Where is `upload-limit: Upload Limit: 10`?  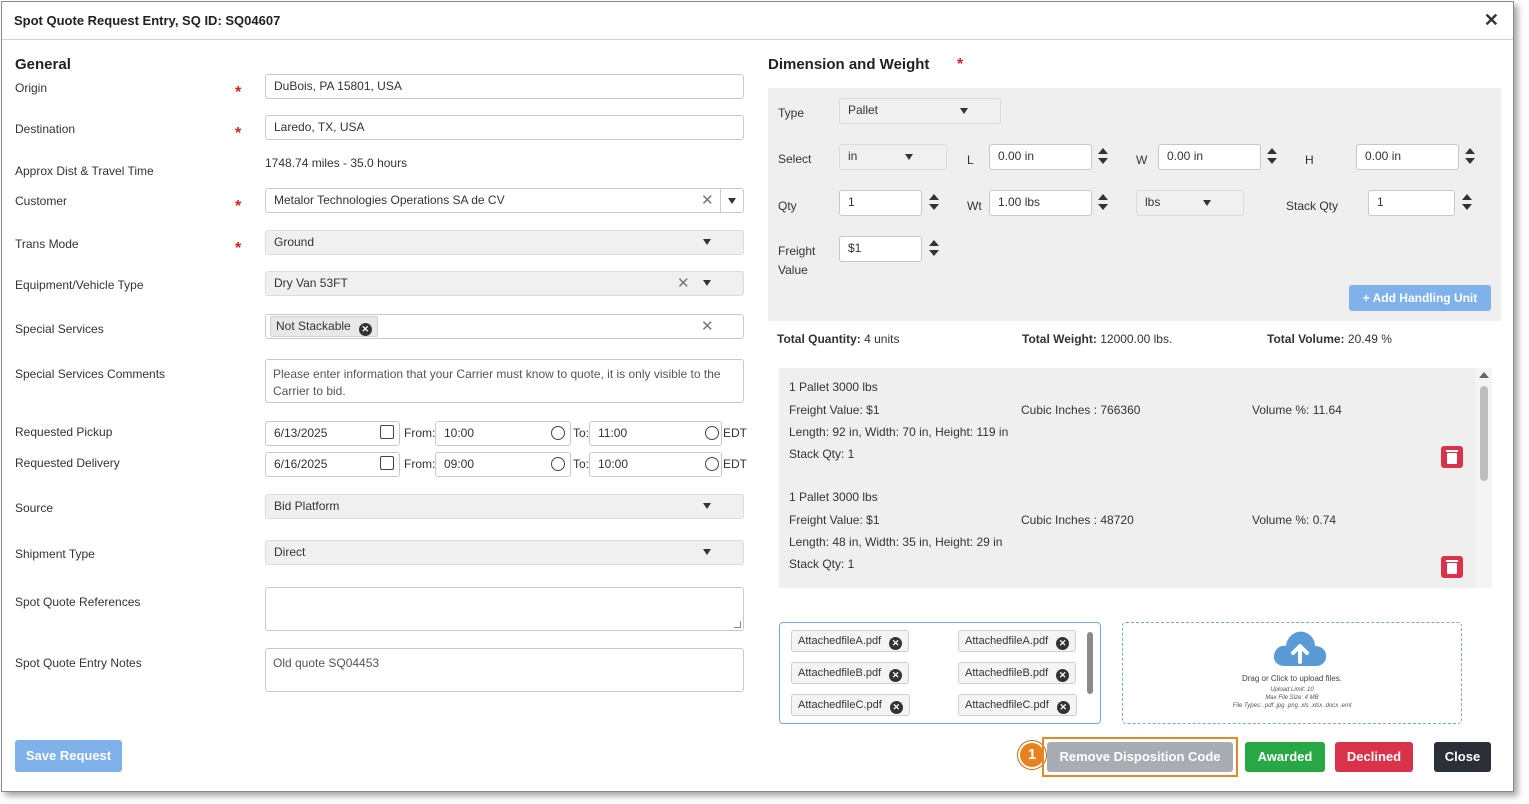
upload-limit: Upload Limit: 10 is located at coordinates (1292, 690).